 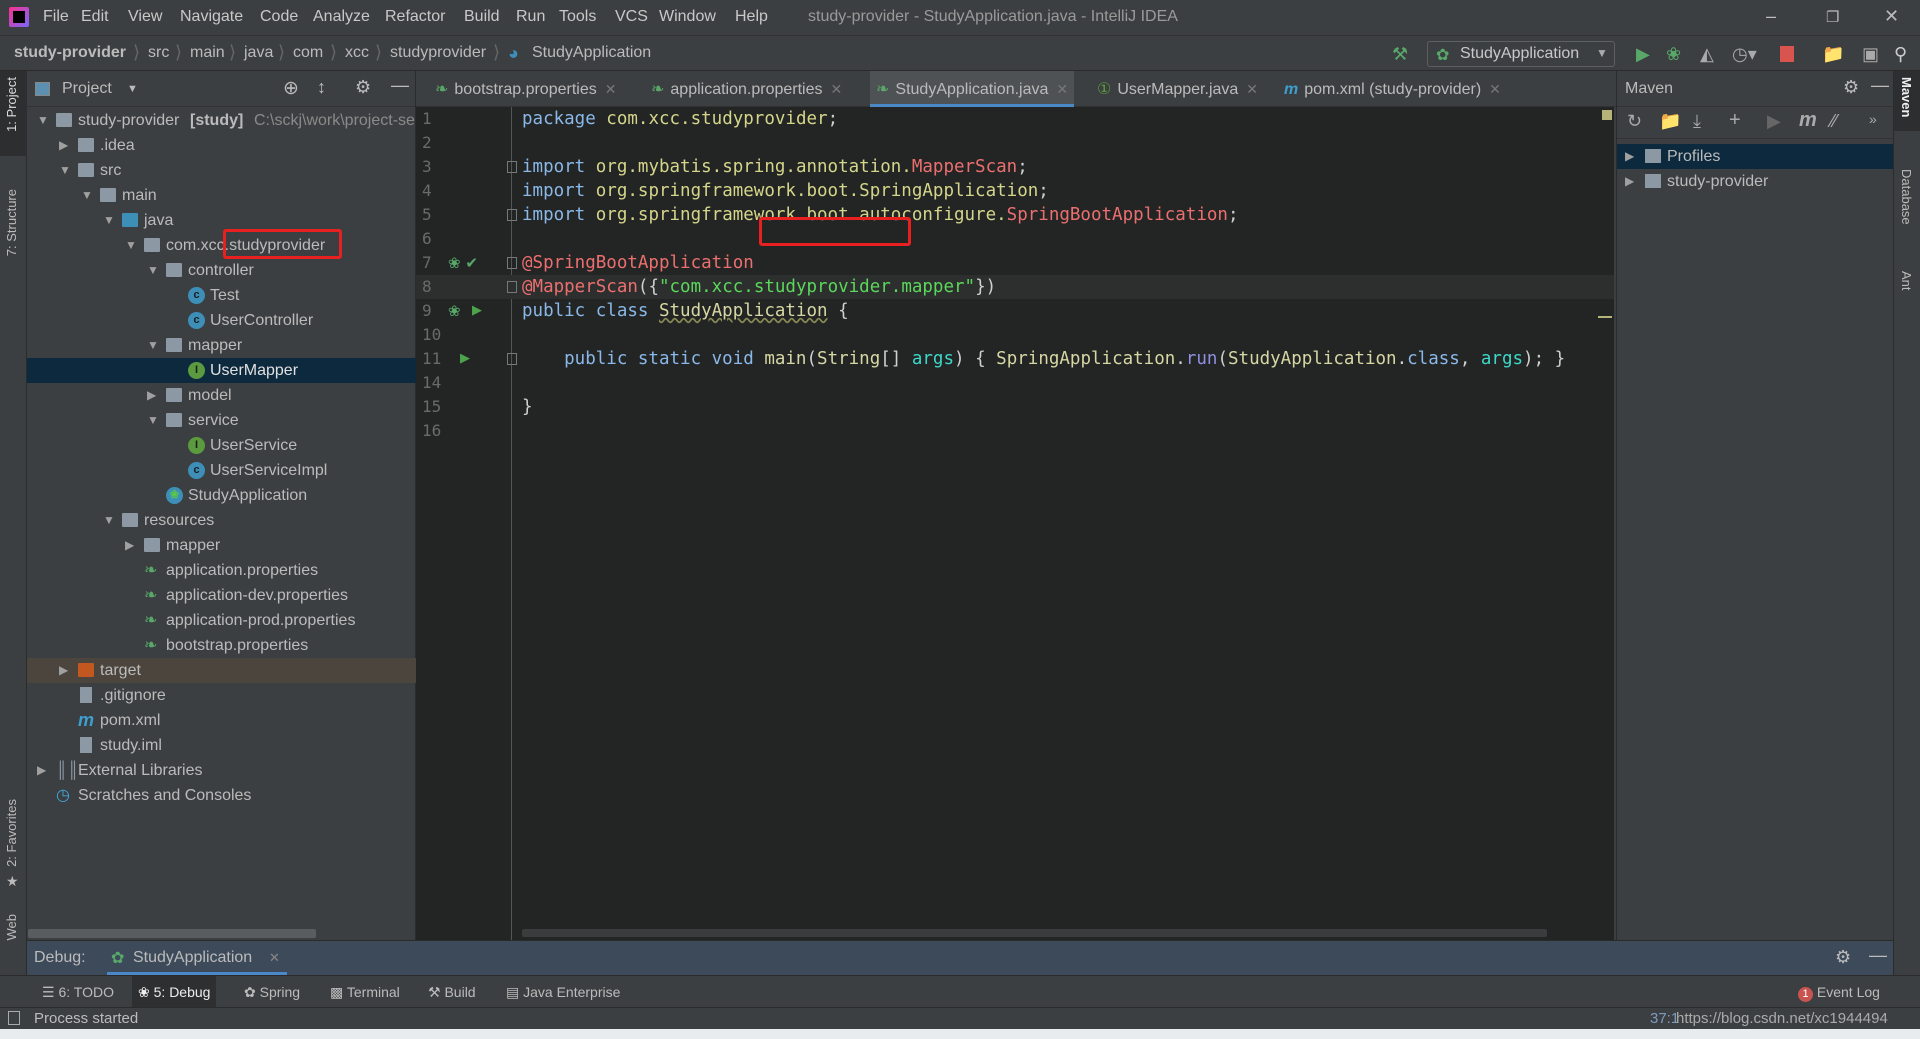 I want to click on tree-item: ❀ StudyApplication, so click(x=221, y=495).